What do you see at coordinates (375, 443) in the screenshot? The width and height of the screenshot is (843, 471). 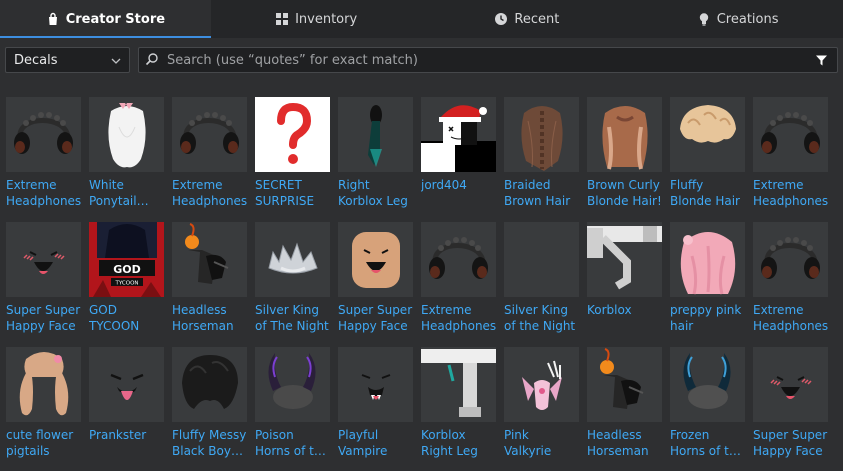 I see `asset-name: Playful Vampire` at bounding box center [375, 443].